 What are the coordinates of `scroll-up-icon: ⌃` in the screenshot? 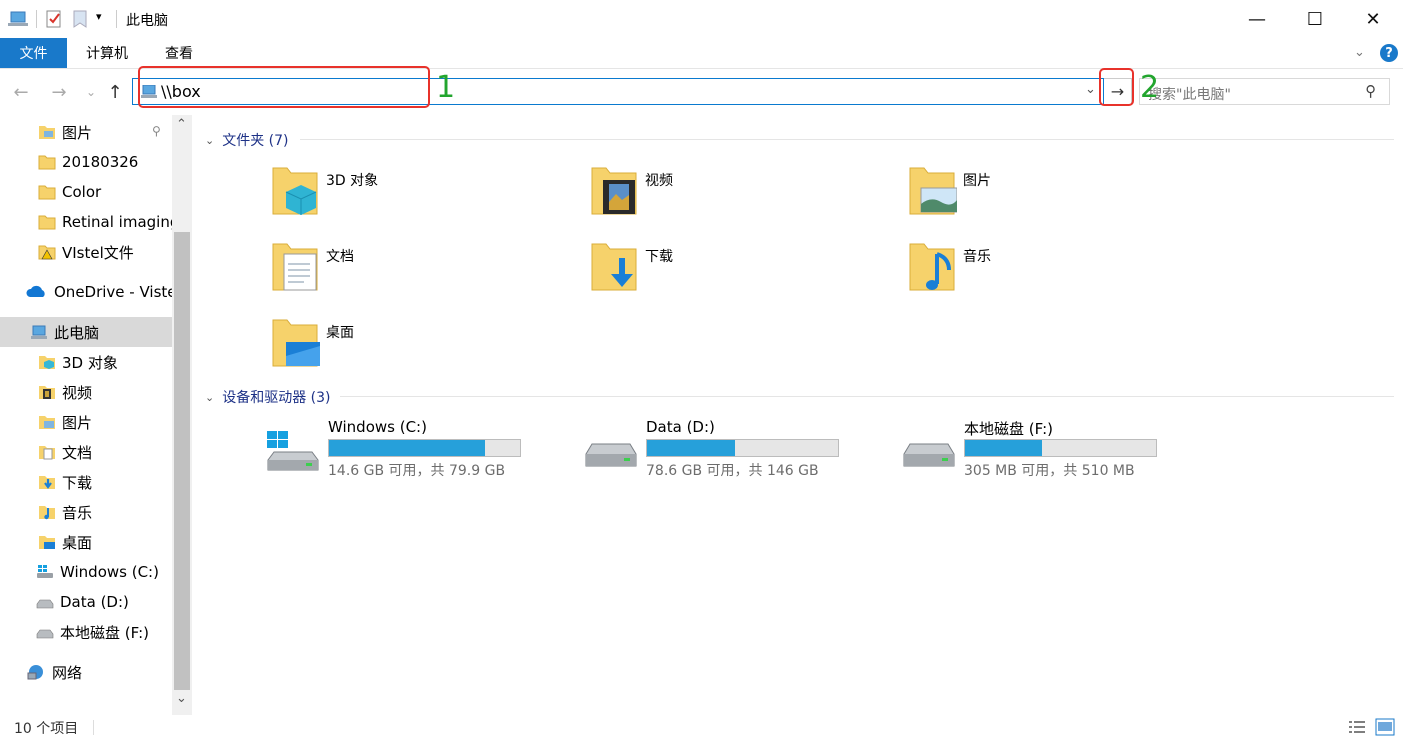 It's located at (181, 124).